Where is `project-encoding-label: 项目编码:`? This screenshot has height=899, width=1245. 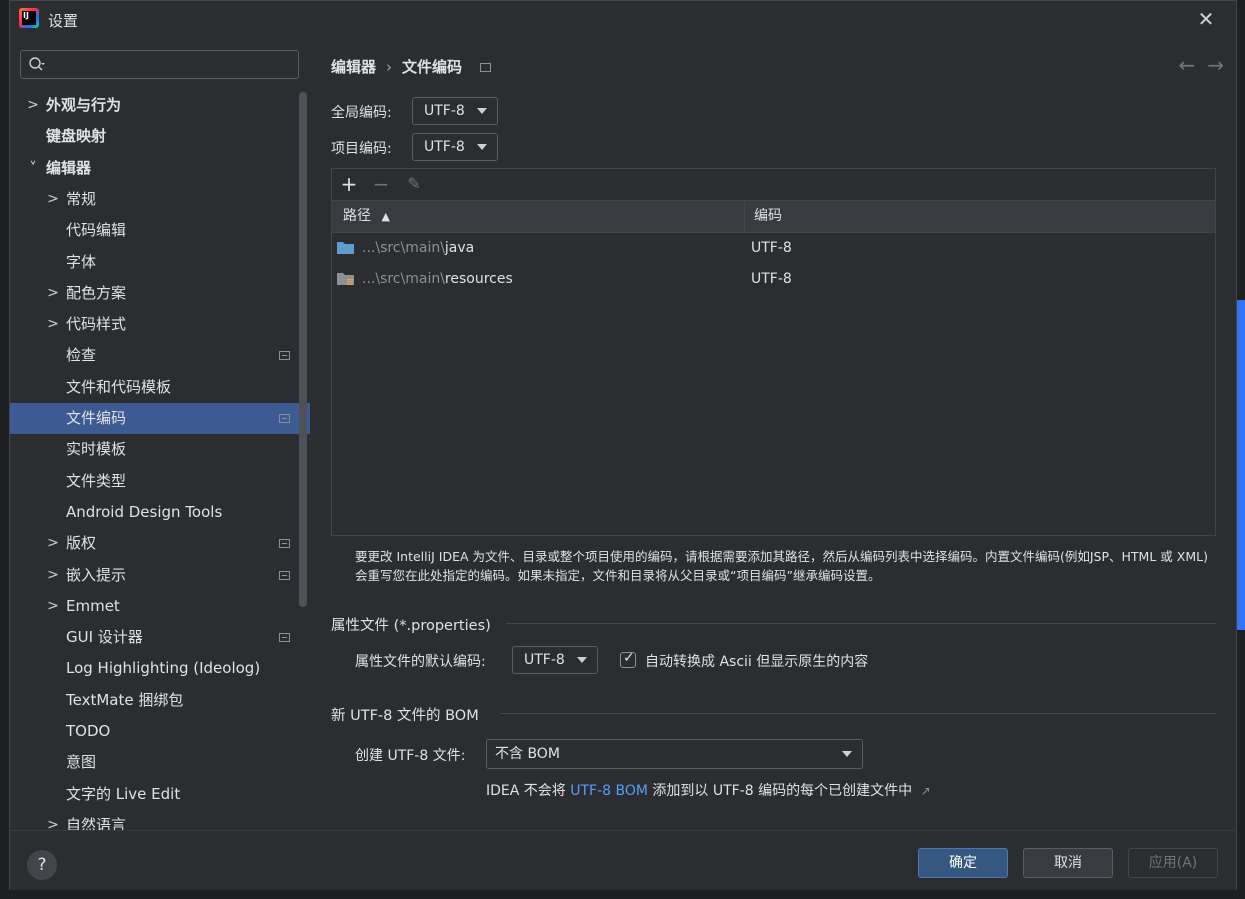 project-encoding-label: 项目编码: is located at coordinates (361, 149).